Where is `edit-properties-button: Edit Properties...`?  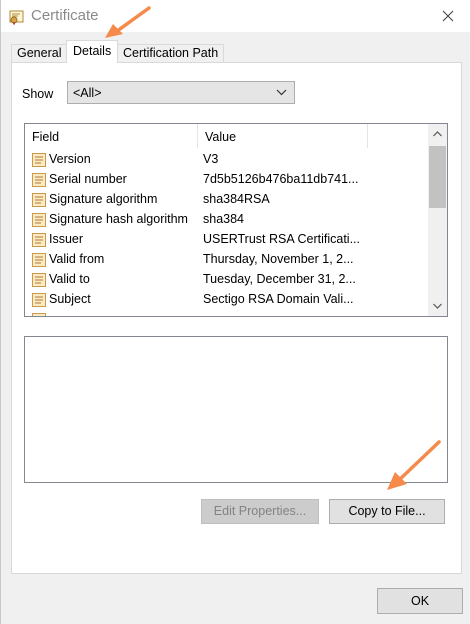
edit-properties-button: Edit Properties... is located at coordinates (260, 511).